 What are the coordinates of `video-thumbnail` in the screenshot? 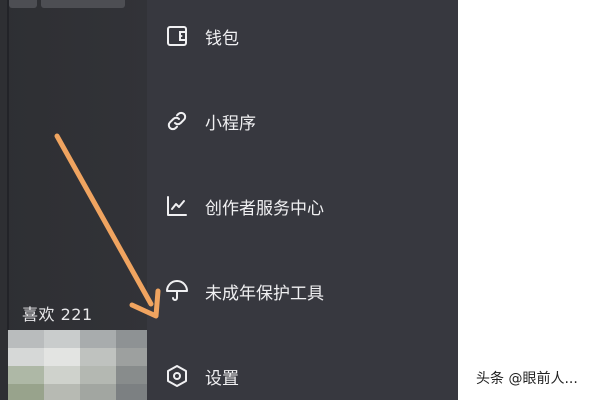 It's located at (80, 365).